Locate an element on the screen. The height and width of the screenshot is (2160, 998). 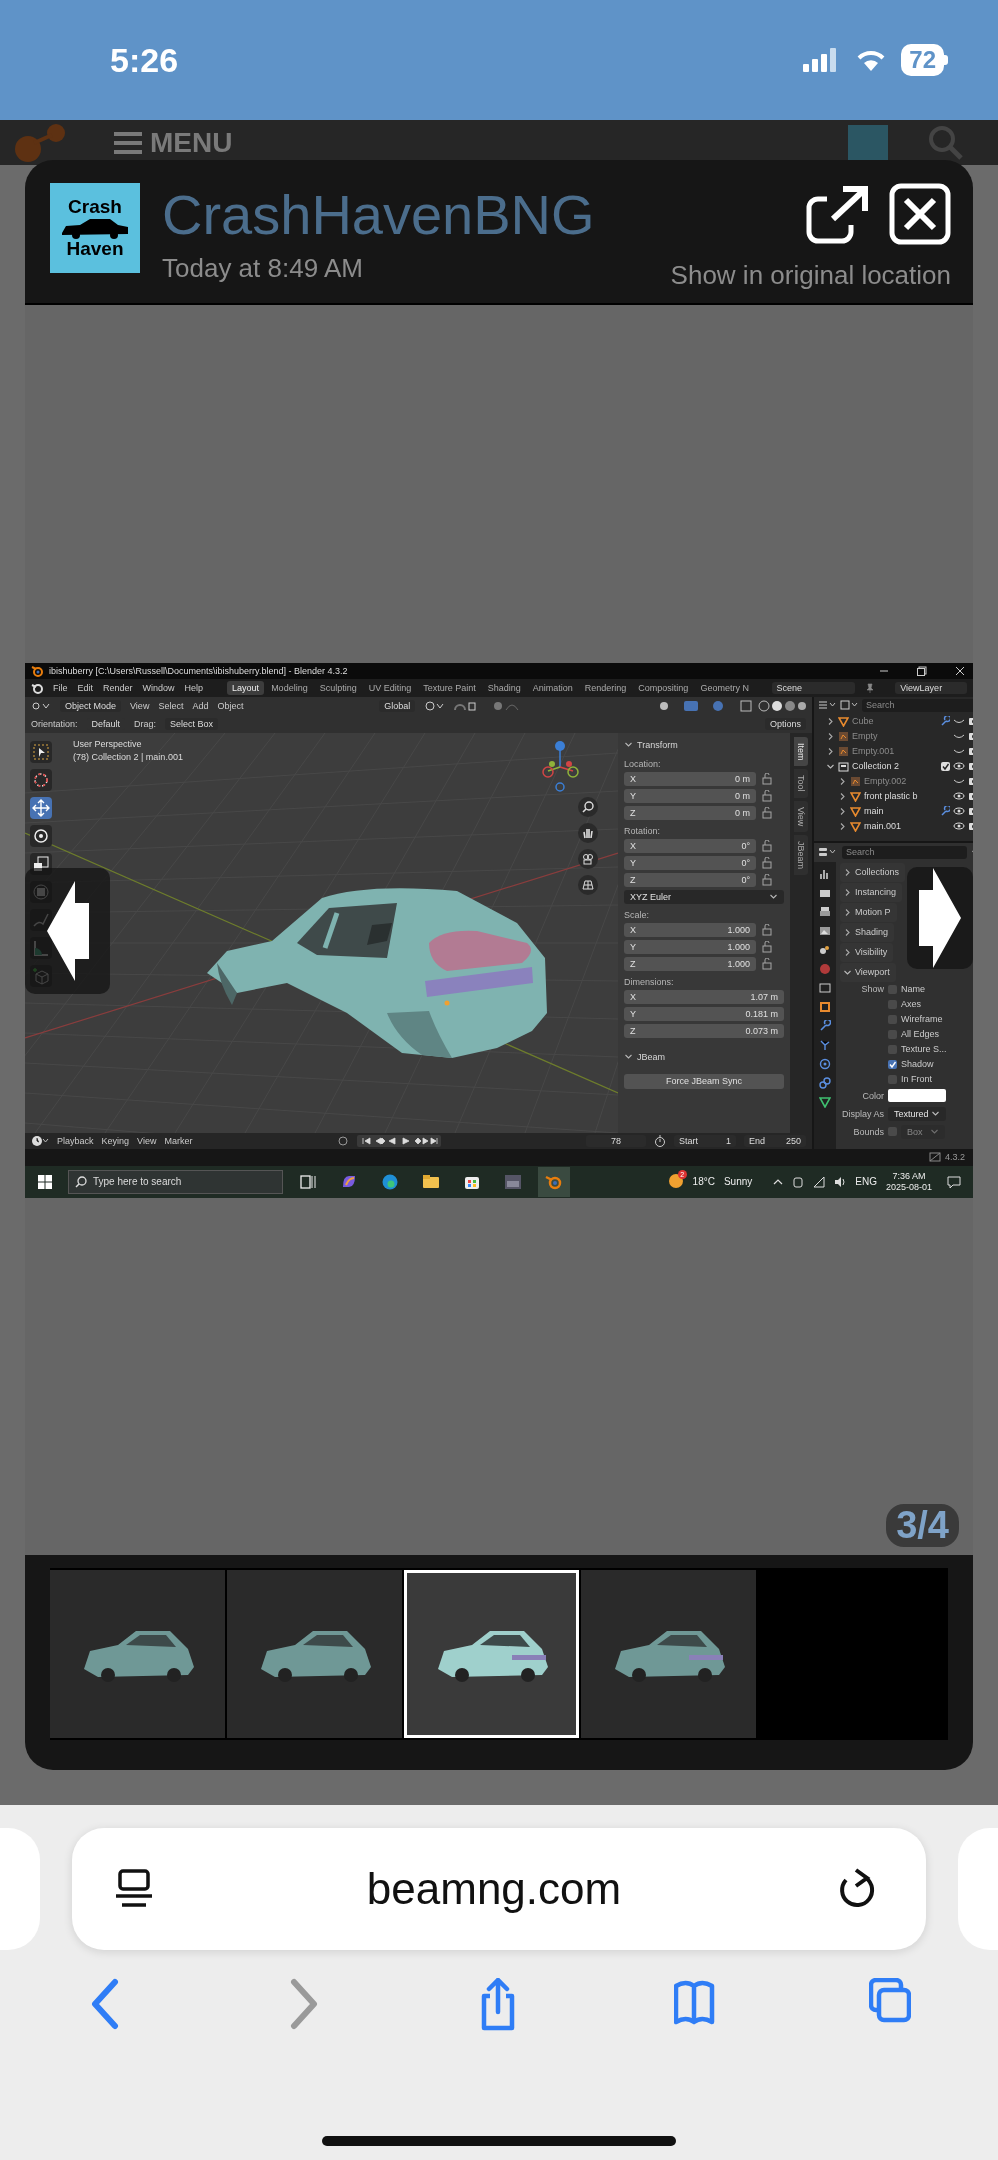
next-button is located at coordinates (940, 917).